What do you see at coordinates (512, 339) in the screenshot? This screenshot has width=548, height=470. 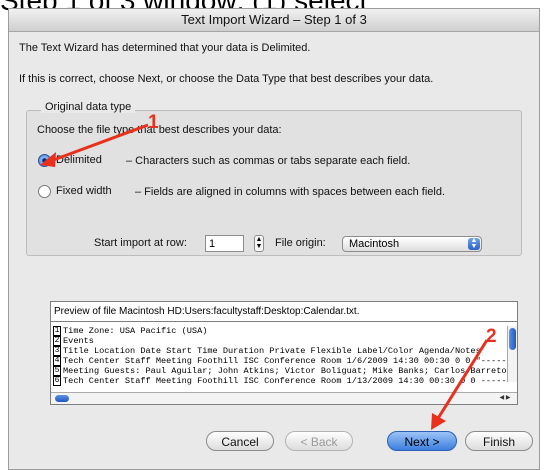 I see `vertical-scroll-thumb` at bounding box center [512, 339].